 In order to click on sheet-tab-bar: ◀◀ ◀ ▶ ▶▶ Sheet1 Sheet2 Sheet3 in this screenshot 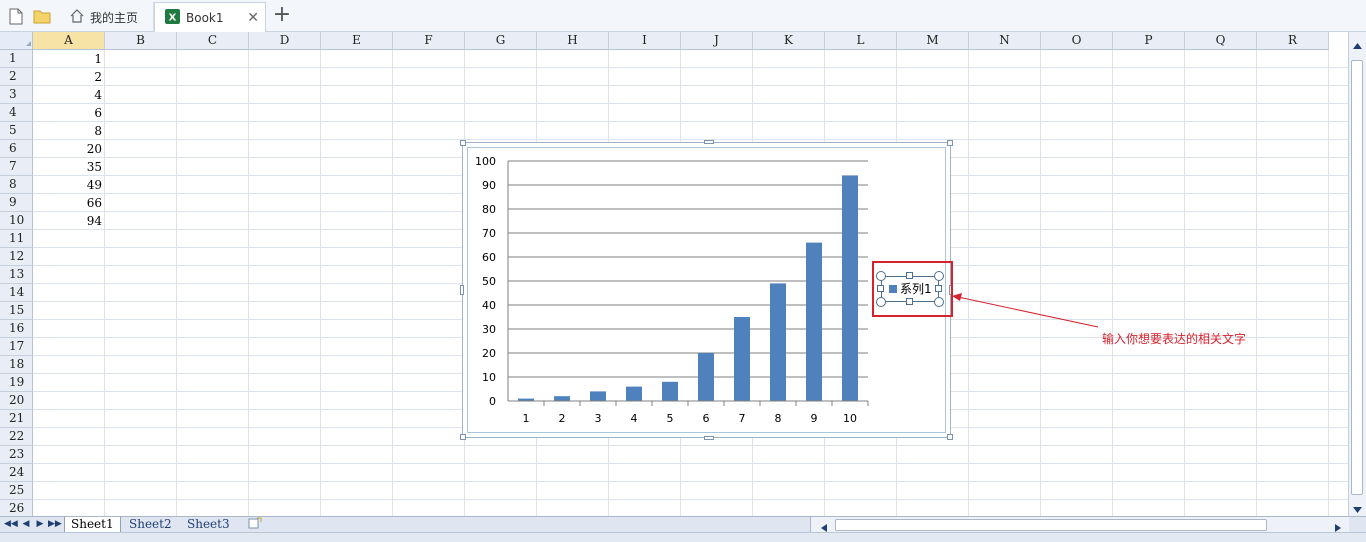, I will do `click(683, 524)`.